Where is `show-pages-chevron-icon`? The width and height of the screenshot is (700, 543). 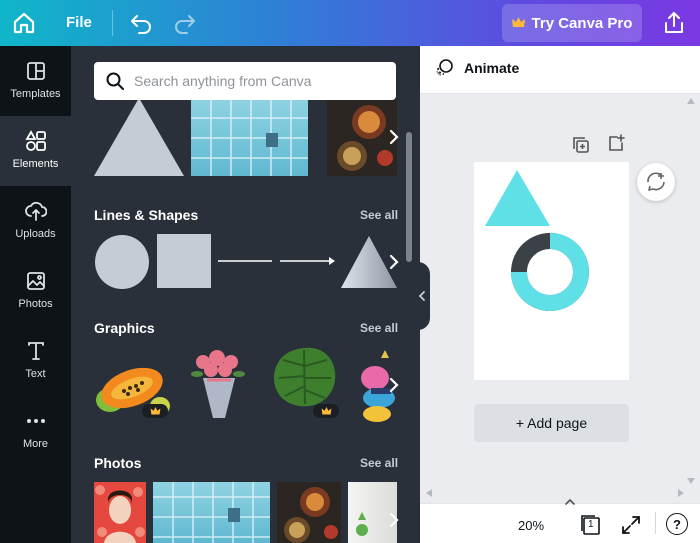 show-pages-chevron-icon is located at coordinates (570, 503).